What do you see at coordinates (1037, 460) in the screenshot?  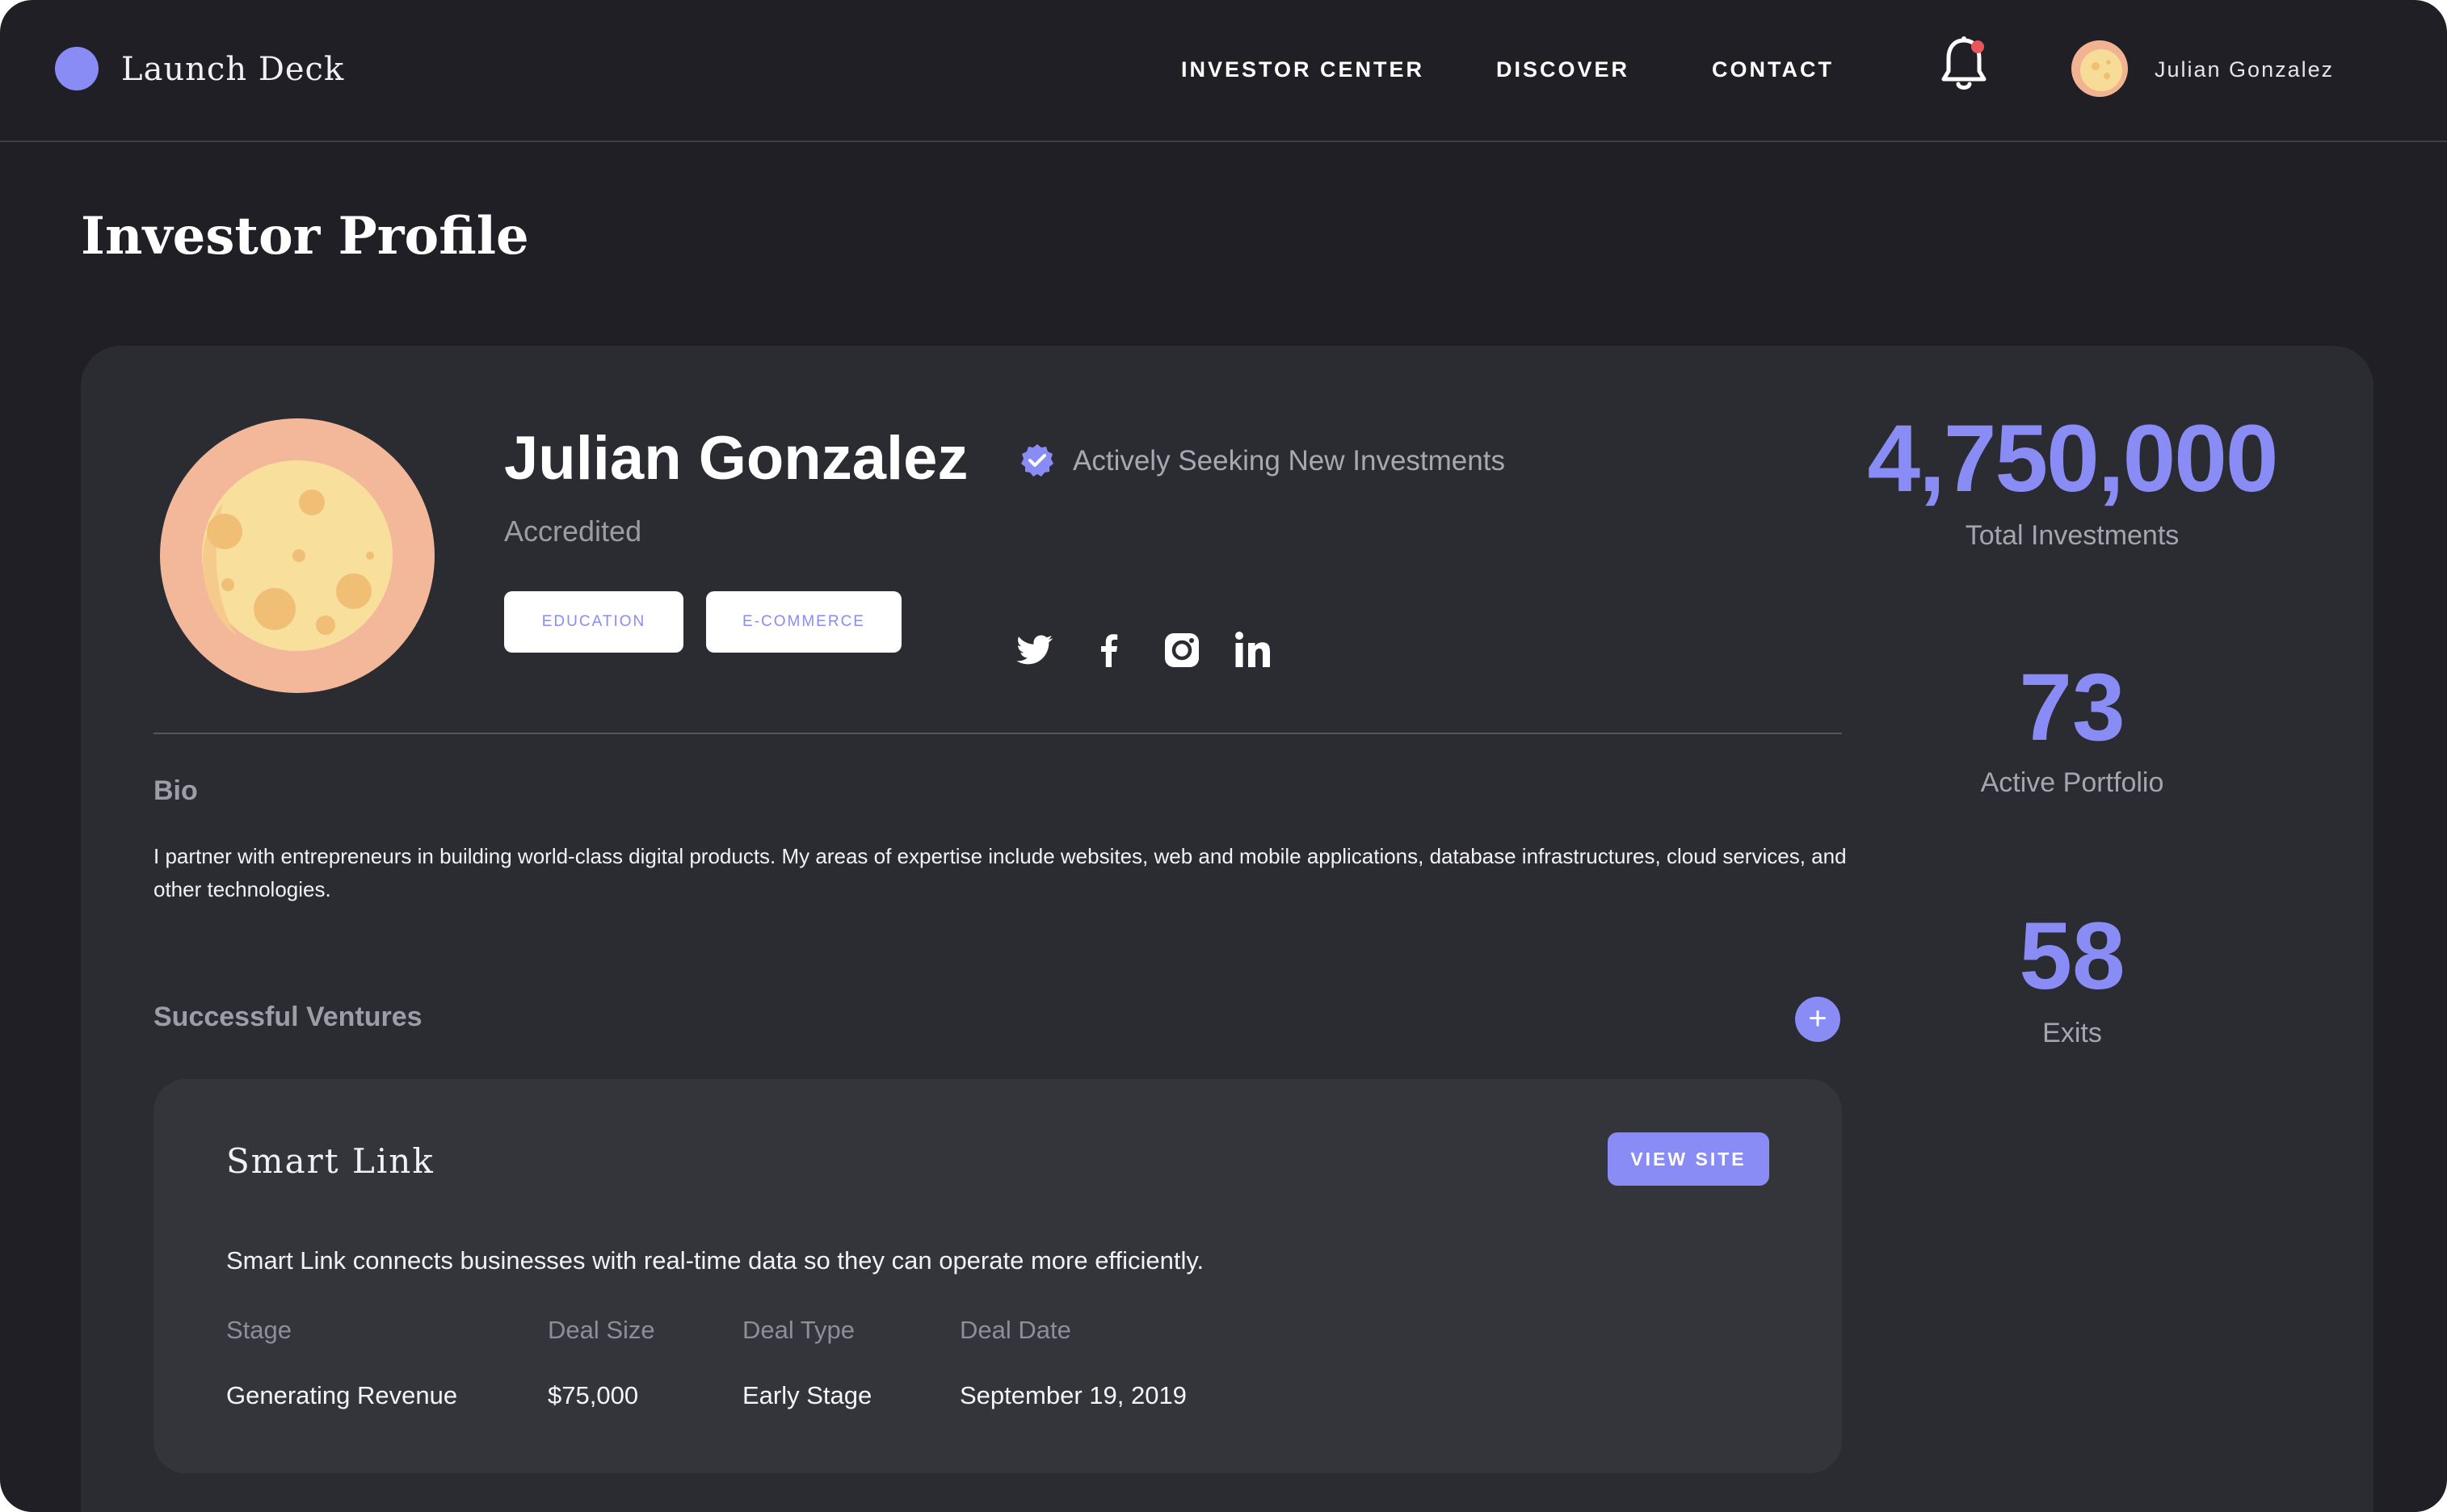 I see `verified-check-icon` at bounding box center [1037, 460].